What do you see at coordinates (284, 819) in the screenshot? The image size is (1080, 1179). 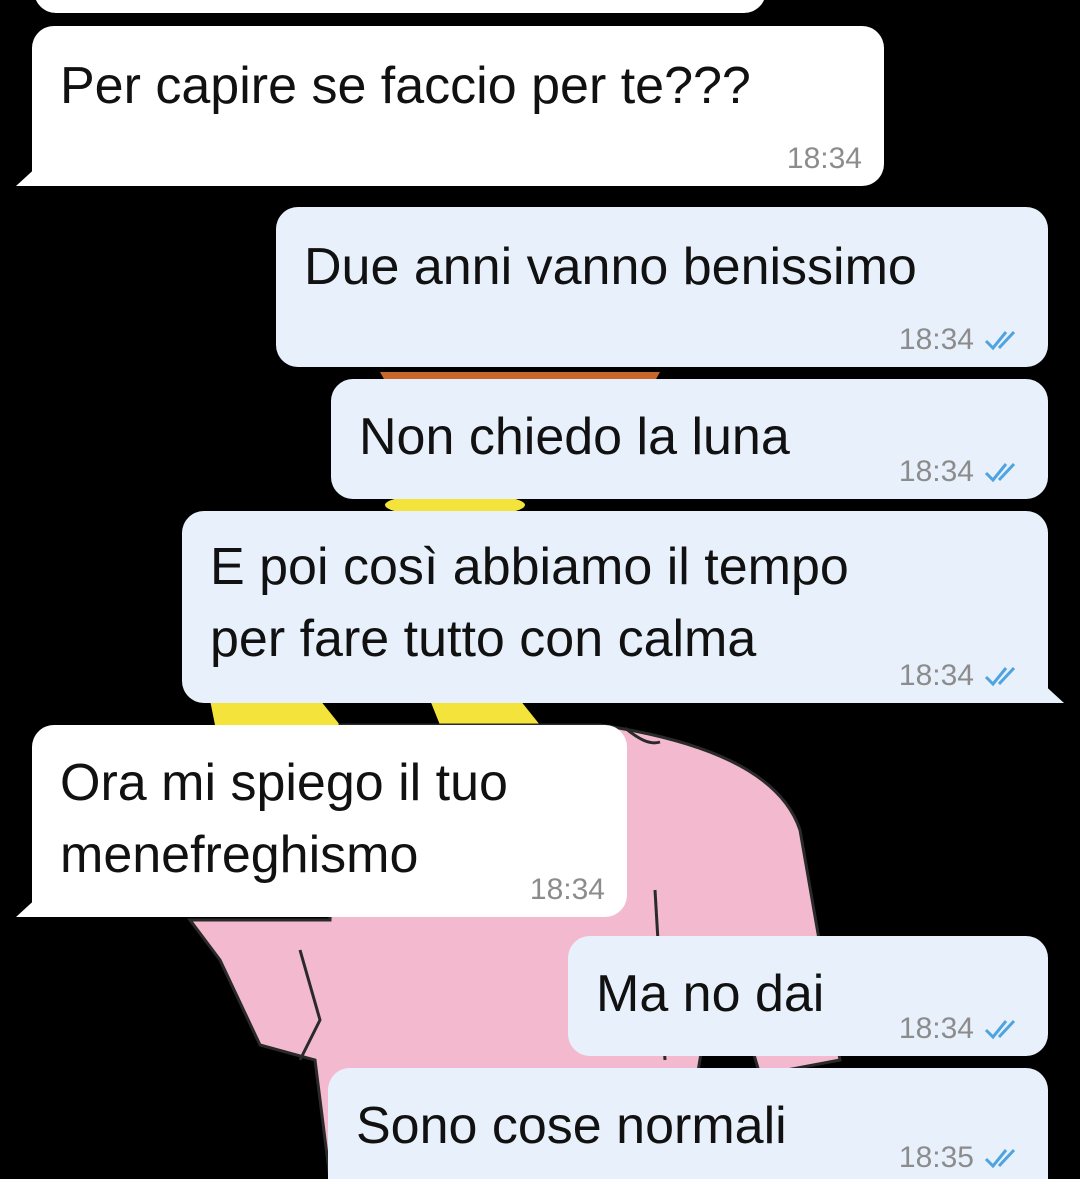 I see `message-text: Ora mi spiego il tuo menefreghismo` at bounding box center [284, 819].